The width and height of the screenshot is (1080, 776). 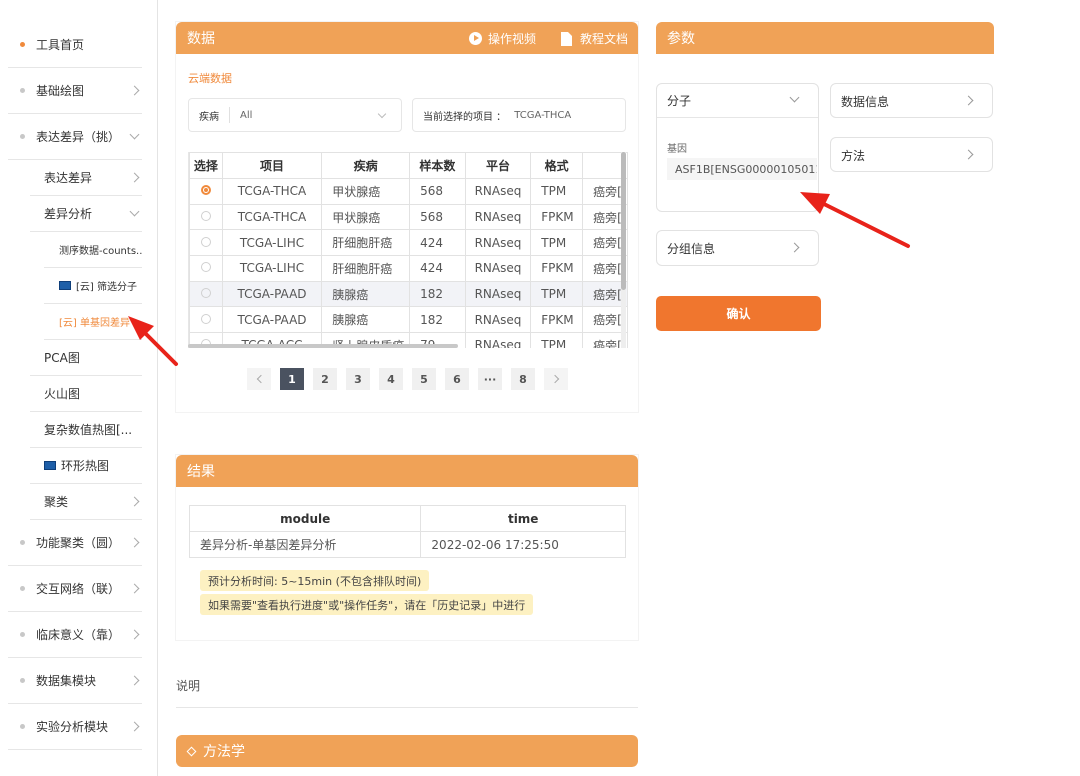 What do you see at coordinates (134, 134) in the screenshot?
I see `chevron-down-icon` at bounding box center [134, 134].